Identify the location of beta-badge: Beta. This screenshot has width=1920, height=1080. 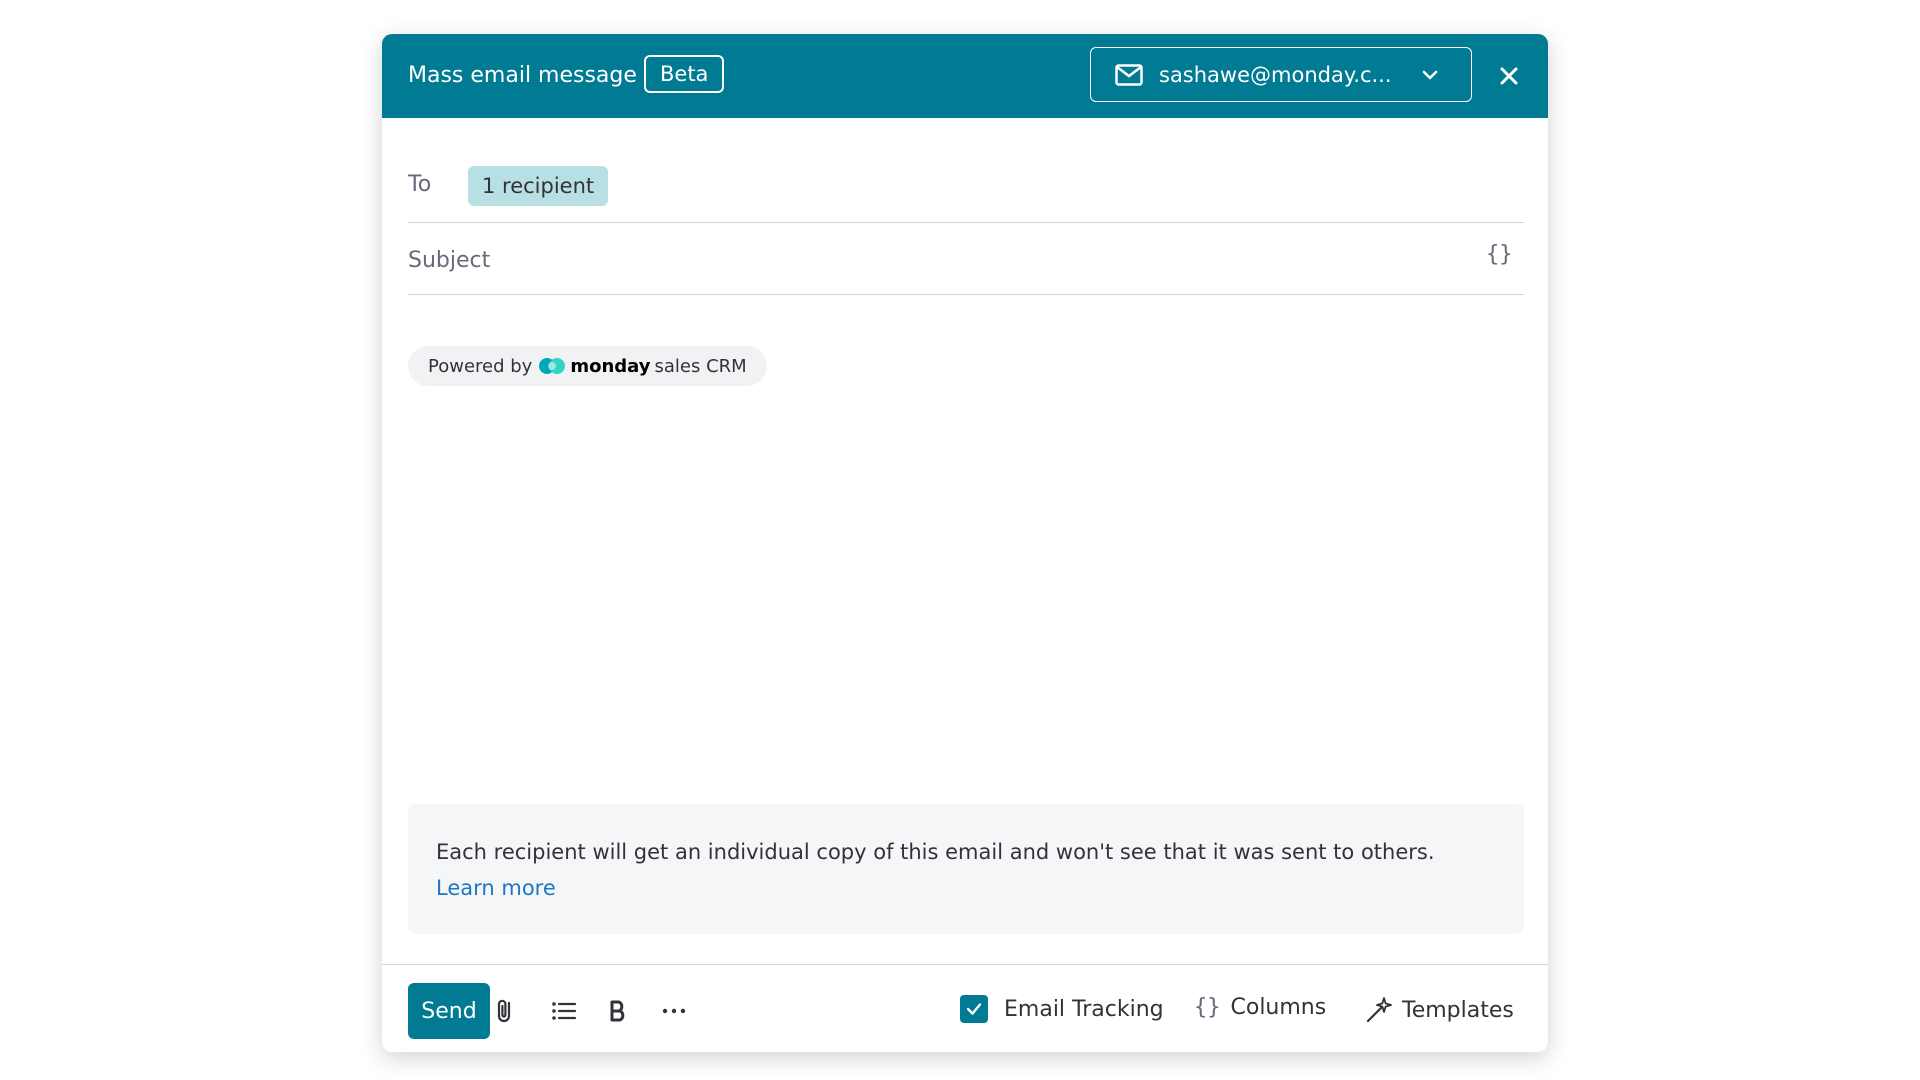
(684, 74).